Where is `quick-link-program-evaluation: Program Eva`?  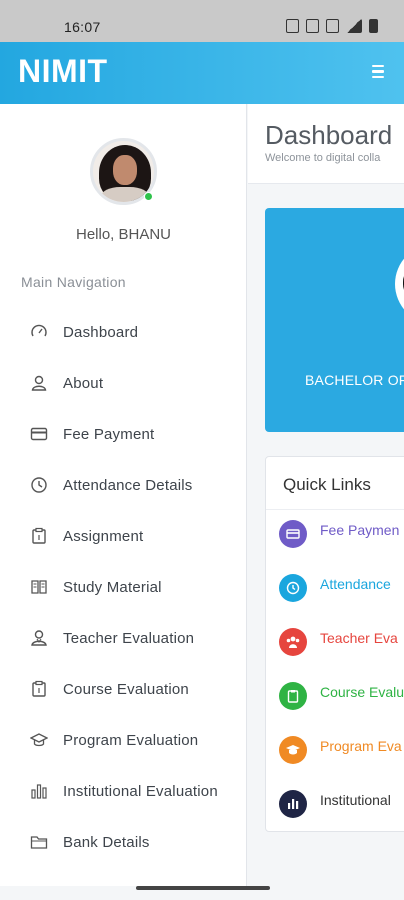 quick-link-program-evaluation: Program Eva is located at coordinates (341, 751).